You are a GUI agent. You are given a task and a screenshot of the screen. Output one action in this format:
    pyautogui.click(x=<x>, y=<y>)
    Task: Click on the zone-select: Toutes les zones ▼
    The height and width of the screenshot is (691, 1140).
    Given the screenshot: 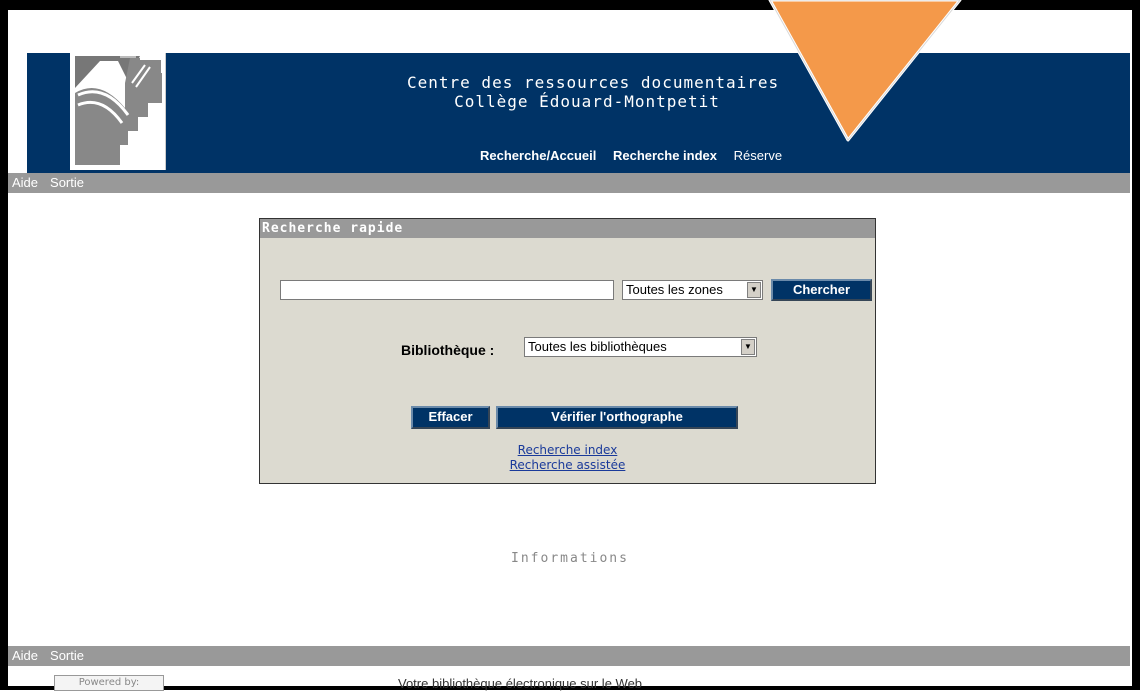 What is the action you would take?
    pyautogui.click(x=692, y=290)
    